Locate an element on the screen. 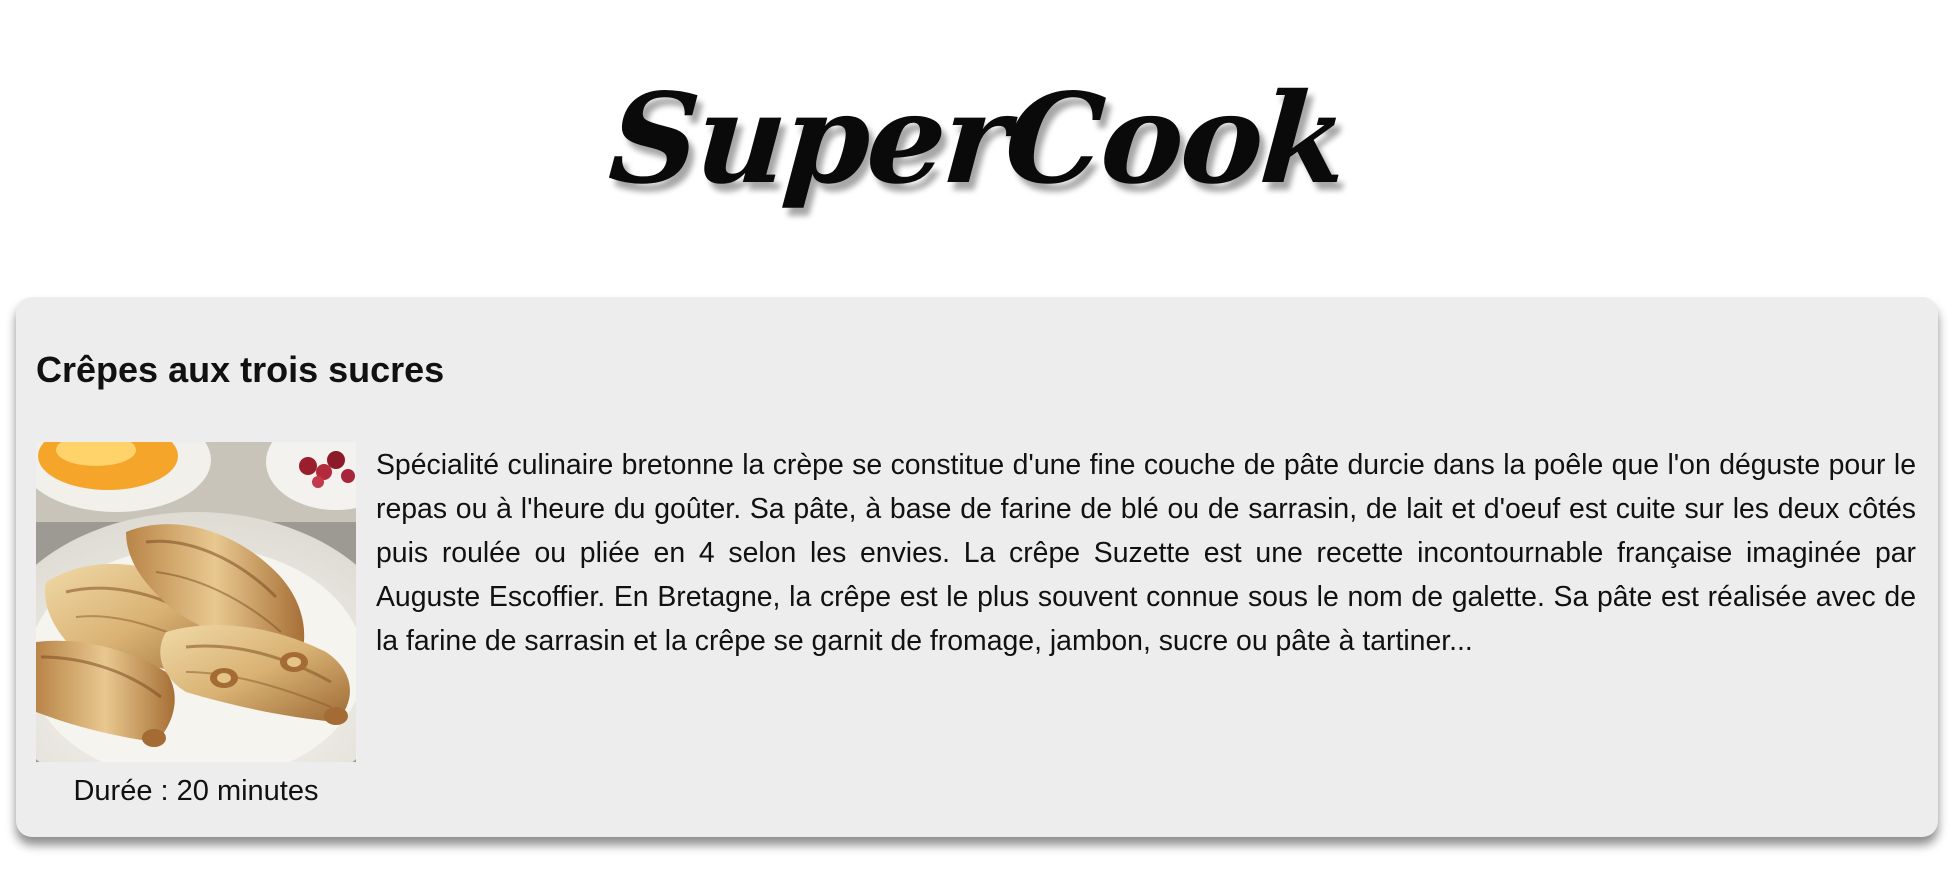 The height and width of the screenshot is (876, 1954). recipe-title: Crêpes aux trois sucres is located at coordinates (240, 370).